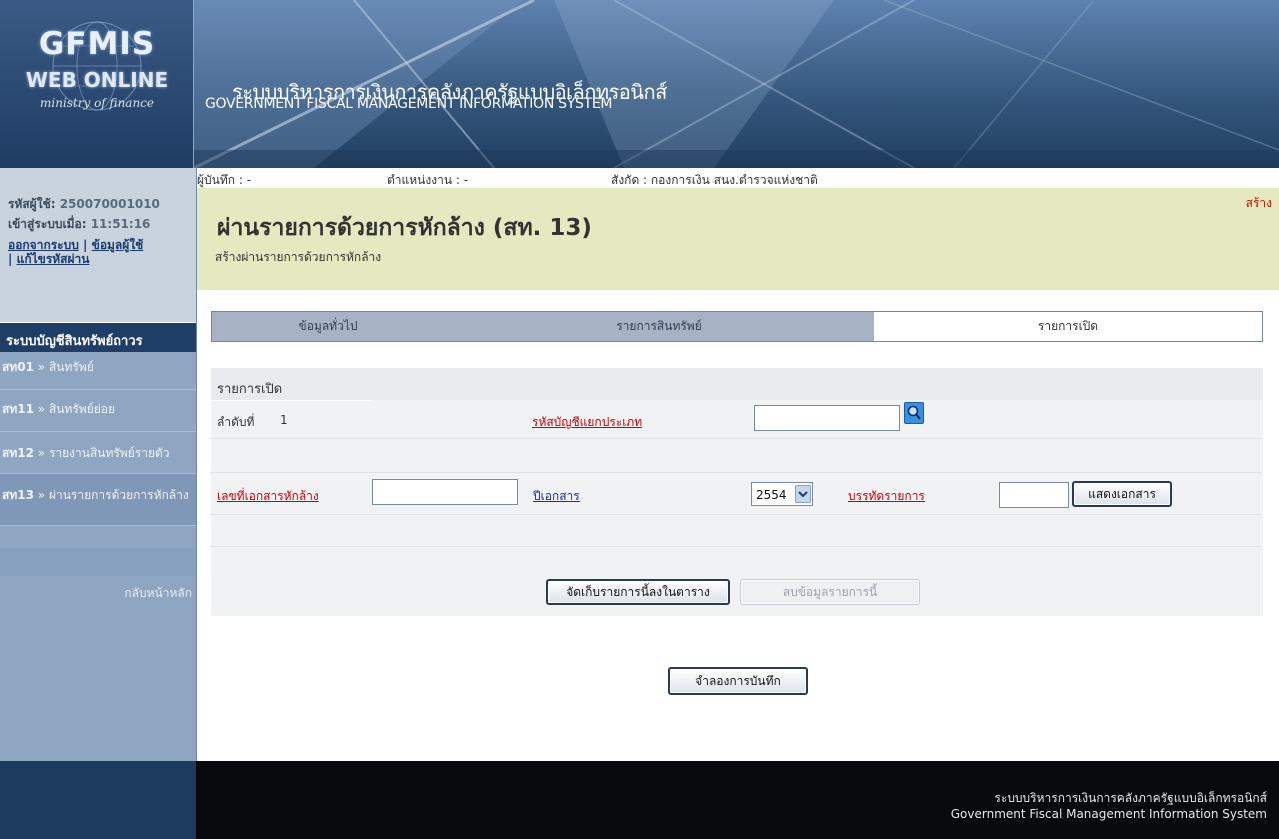 The image size is (1279, 839). I want to click on login-time-value: 11:51:16, so click(120, 224).